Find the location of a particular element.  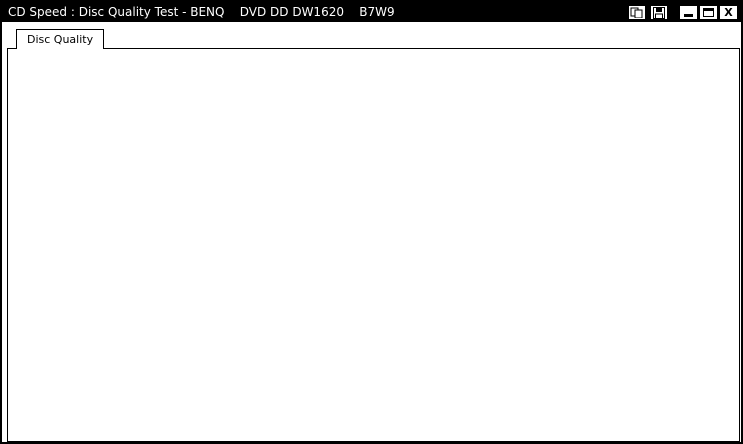

maximize-button is located at coordinates (708, 12).